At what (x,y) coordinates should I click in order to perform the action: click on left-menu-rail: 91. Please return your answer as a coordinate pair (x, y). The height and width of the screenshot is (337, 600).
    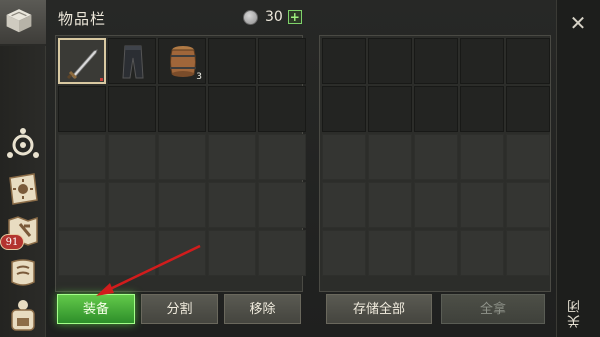
    Looking at the image, I should click on (23, 168).